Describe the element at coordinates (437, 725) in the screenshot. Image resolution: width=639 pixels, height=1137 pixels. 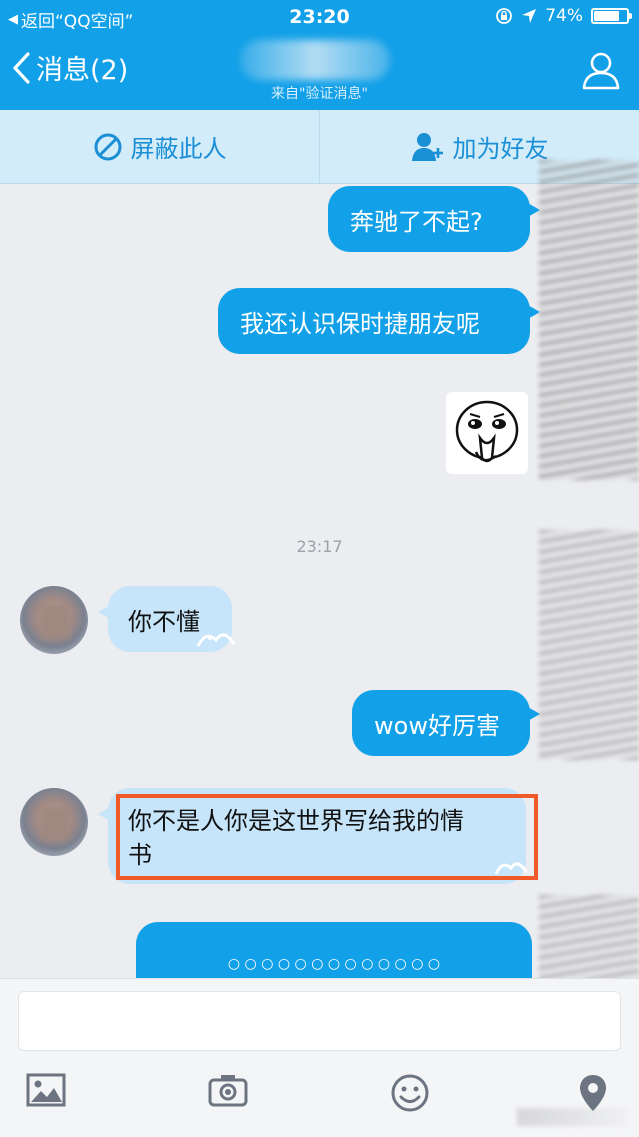
I see `message-text: wow好厉害` at that location.